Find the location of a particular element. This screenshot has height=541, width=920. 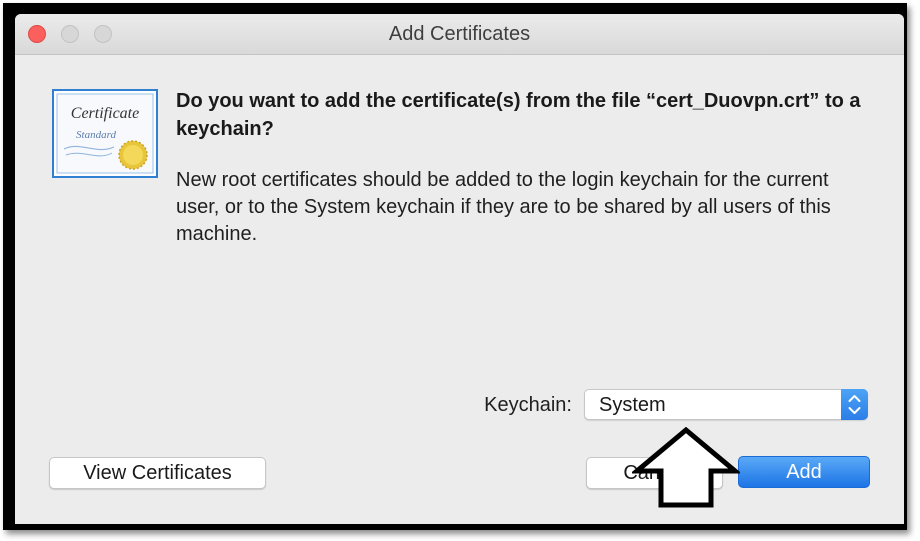

up-arrow-annotation-icon is located at coordinates (686, 467).